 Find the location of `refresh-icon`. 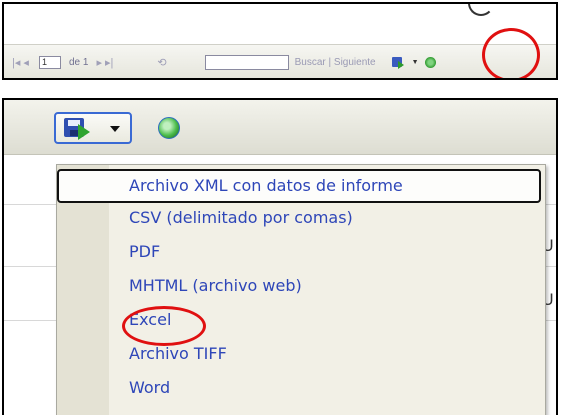

refresh-icon is located at coordinates (169, 128).